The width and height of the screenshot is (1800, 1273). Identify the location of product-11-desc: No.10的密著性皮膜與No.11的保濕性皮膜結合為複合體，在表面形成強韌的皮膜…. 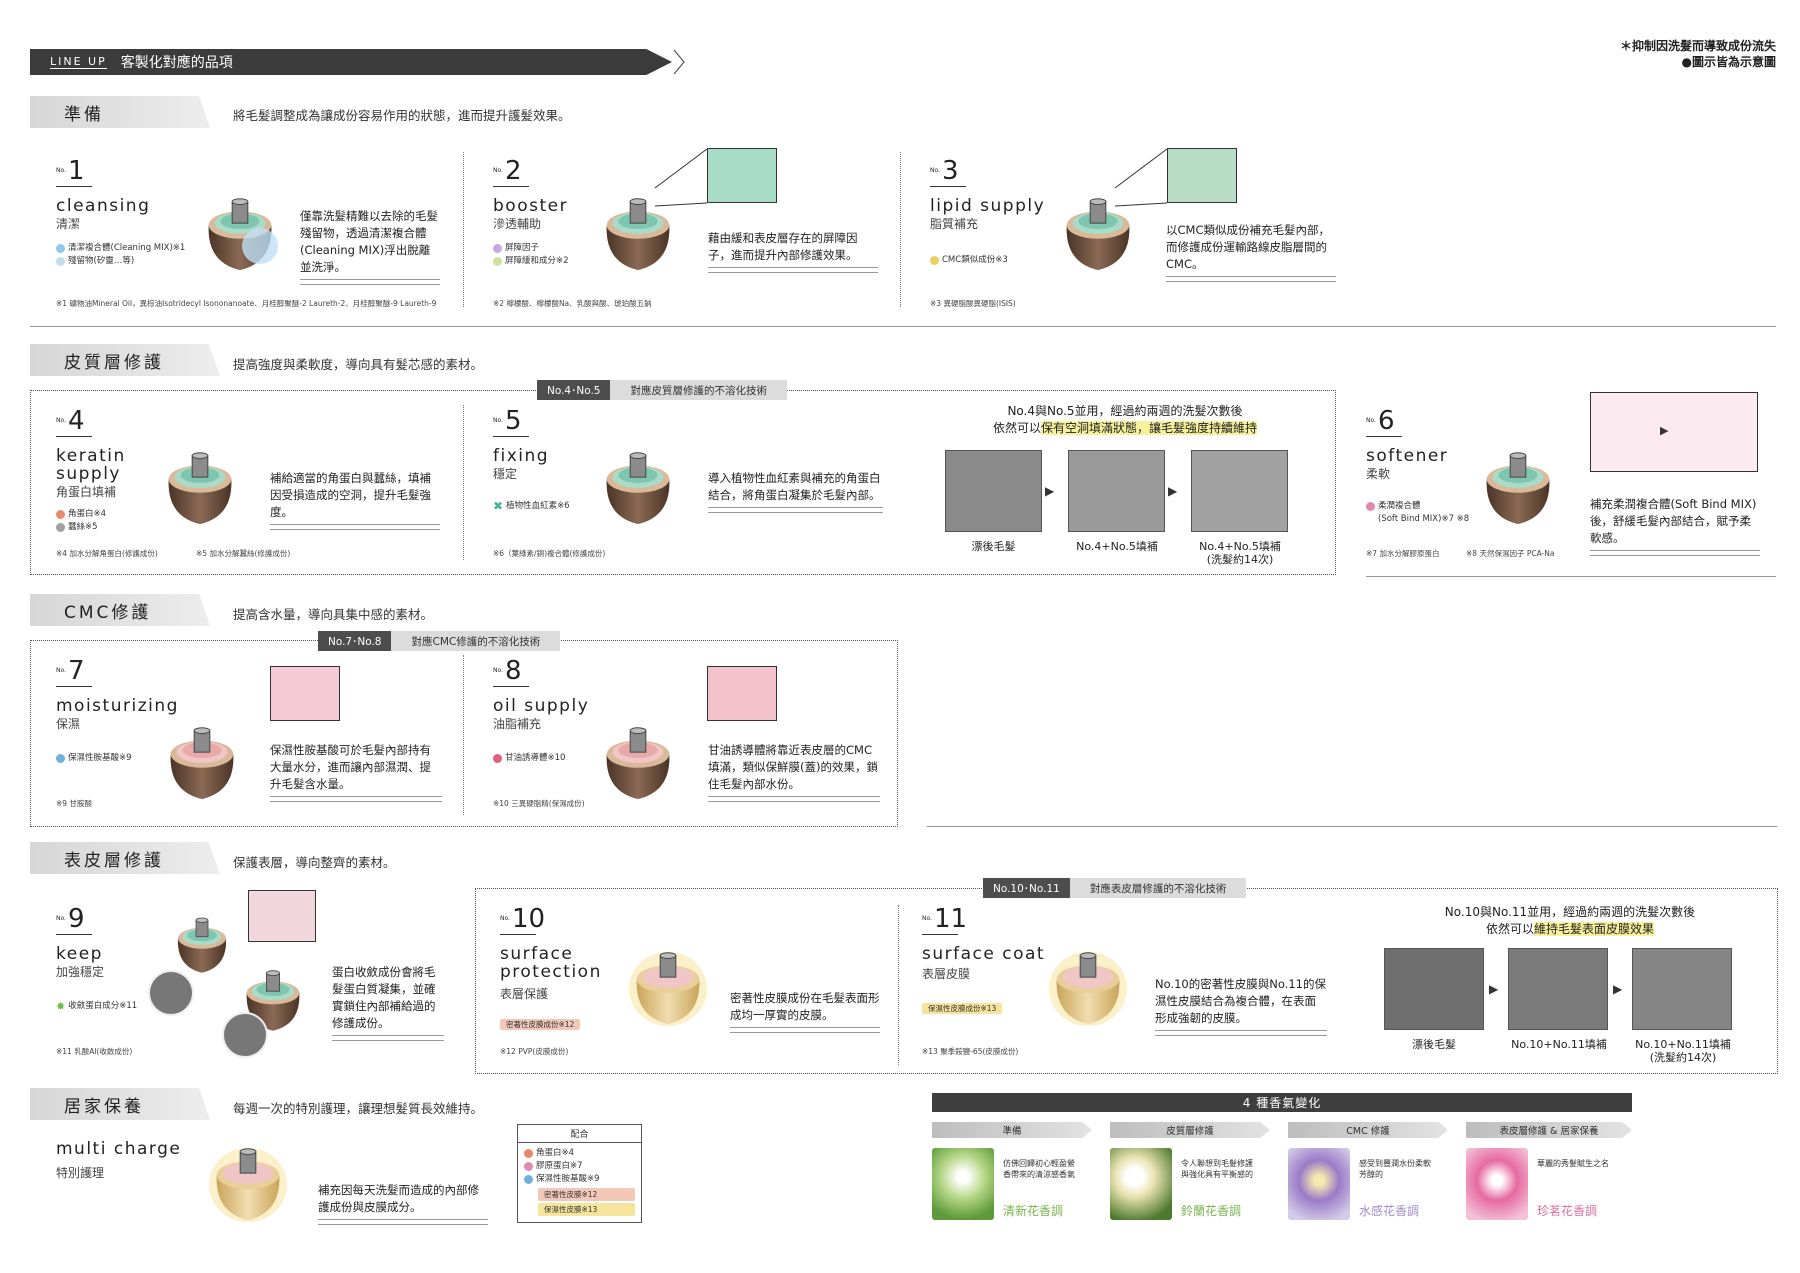
(1241, 1006).